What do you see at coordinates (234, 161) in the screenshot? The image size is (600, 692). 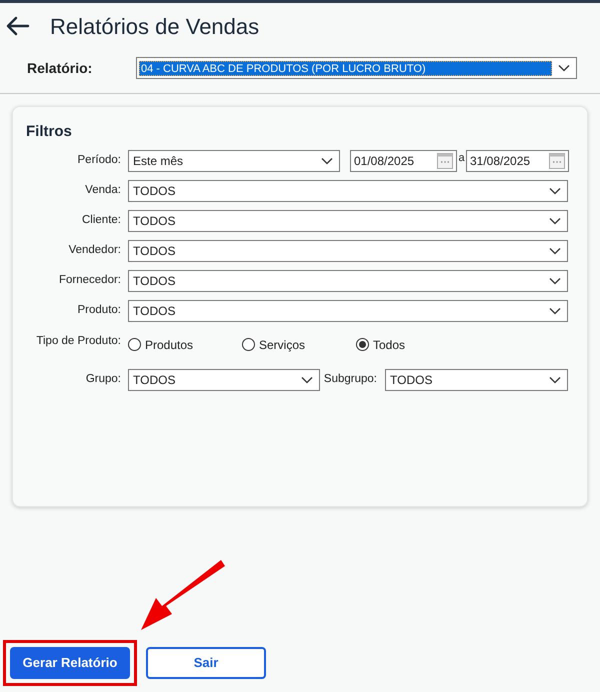 I see `dropdown: Este mês` at bounding box center [234, 161].